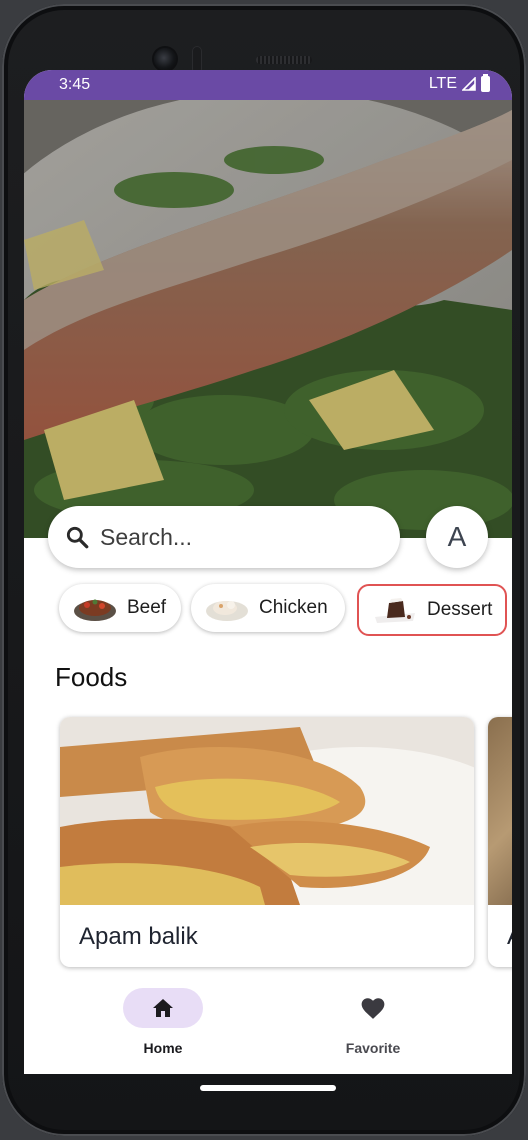 Image resolution: width=528 pixels, height=1140 pixels. I want to click on nav-label: Home, so click(163, 1048).